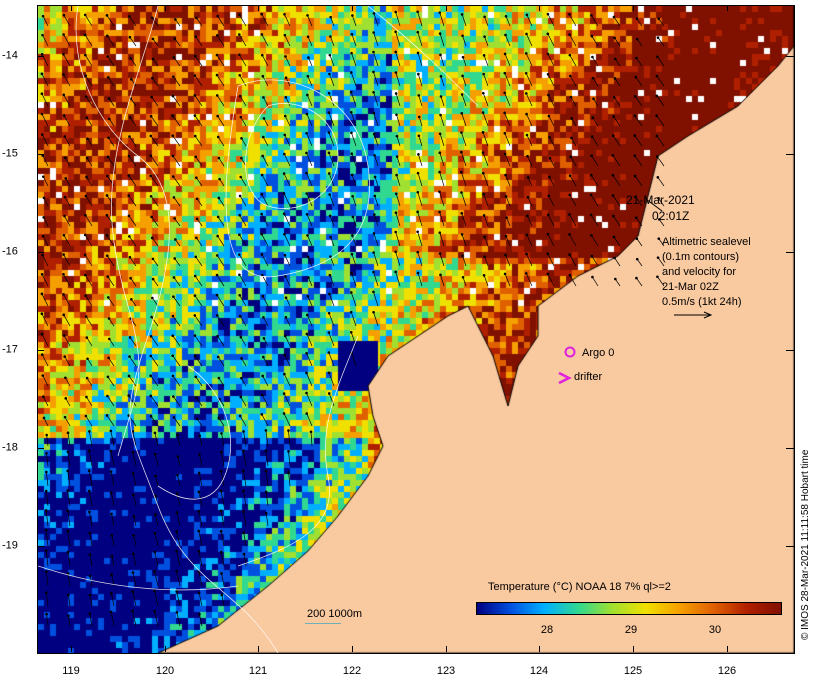 Image resolution: width=820 pixels, height=680 pixels. I want to click on depth-scale-bar, so click(323, 623).